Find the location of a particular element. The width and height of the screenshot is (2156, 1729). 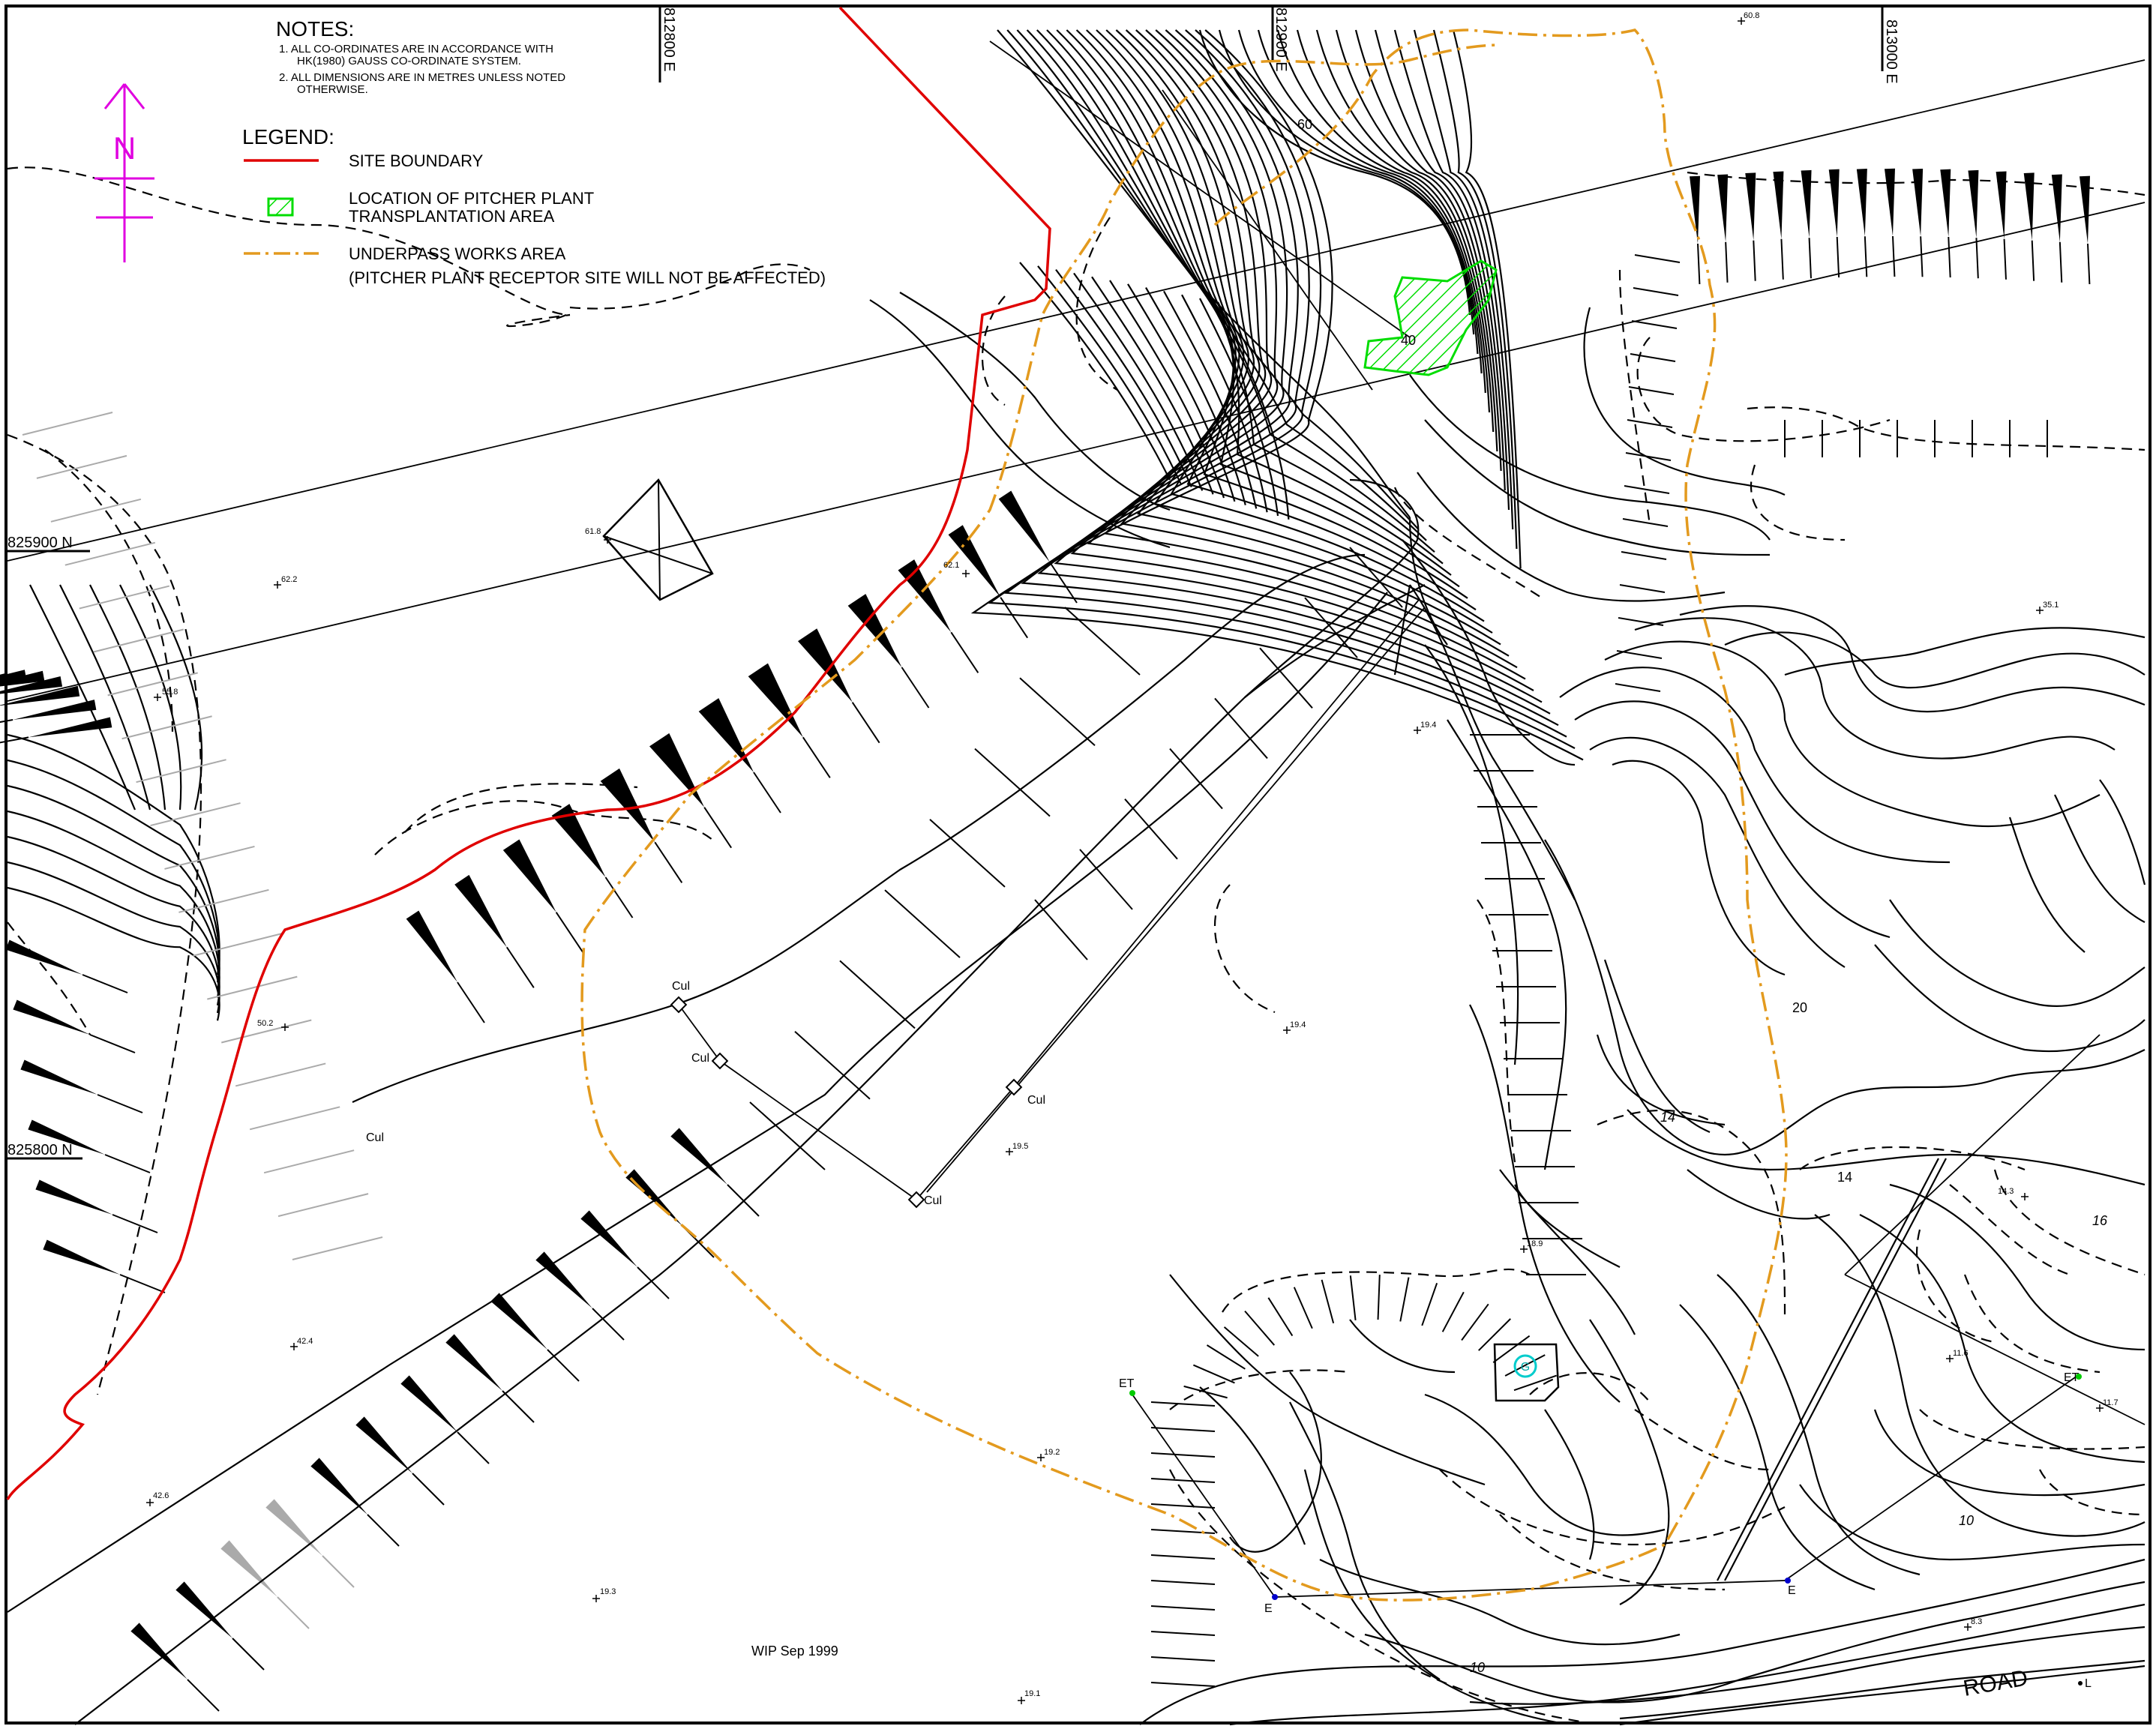

north-arrow is located at coordinates (124, 172).